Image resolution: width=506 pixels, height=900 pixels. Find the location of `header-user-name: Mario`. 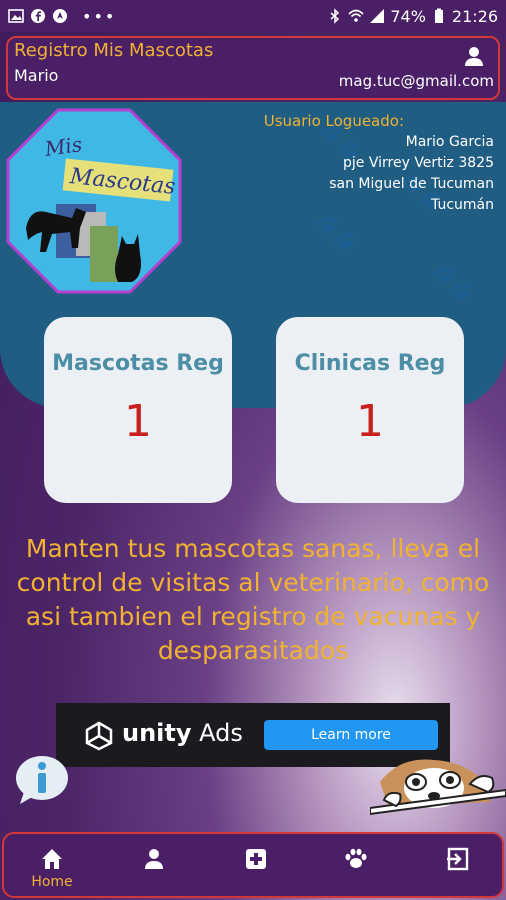

header-user-name: Mario is located at coordinates (36, 75).